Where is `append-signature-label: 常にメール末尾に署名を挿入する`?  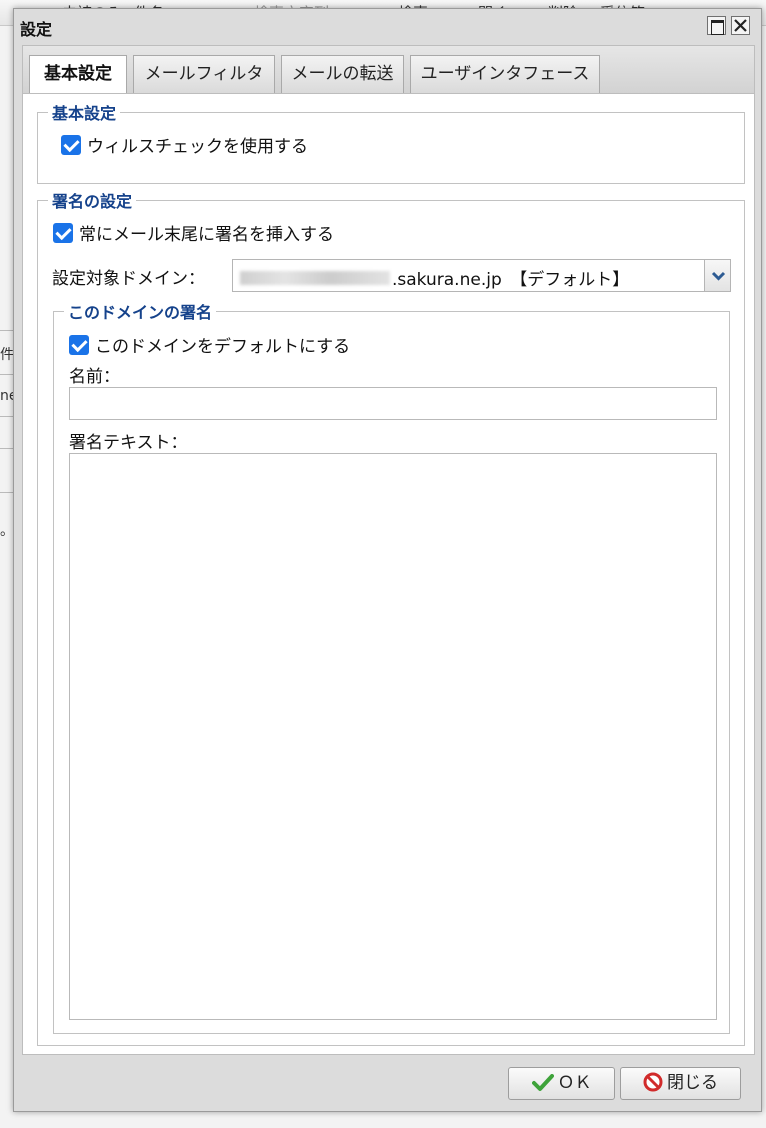
append-signature-label: 常にメール末尾に署名を挿入する is located at coordinates (206, 235).